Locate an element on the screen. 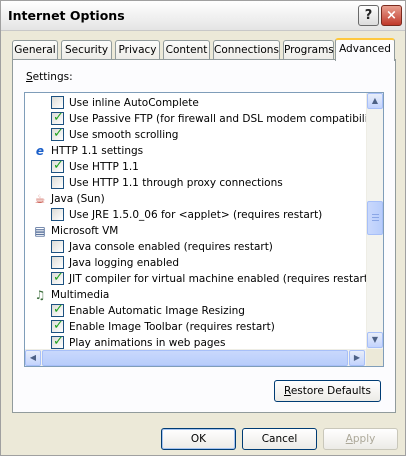 The width and height of the screenshot is (406, 456). scroll-right-button: ▶ is located at coordinates (357, 358).